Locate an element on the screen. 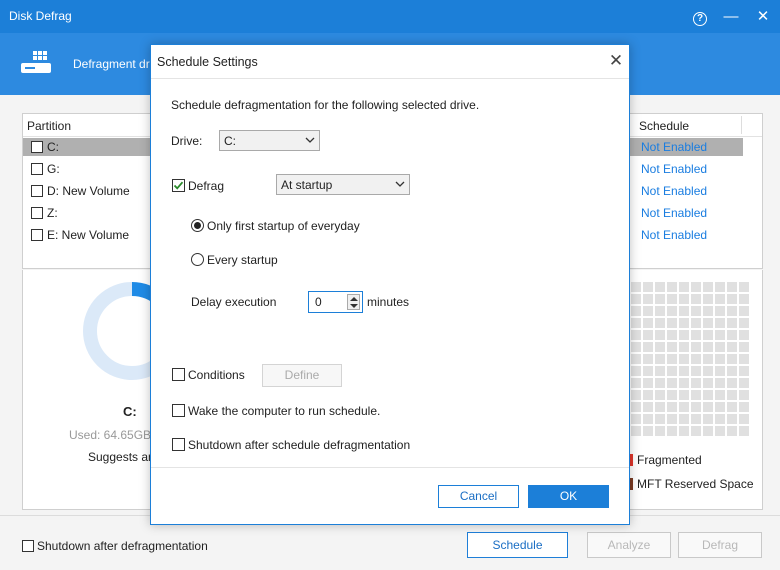 The height and width of the screenshot is (570, 780). header-label: Defragment driv is located at coordinates (116, 64).